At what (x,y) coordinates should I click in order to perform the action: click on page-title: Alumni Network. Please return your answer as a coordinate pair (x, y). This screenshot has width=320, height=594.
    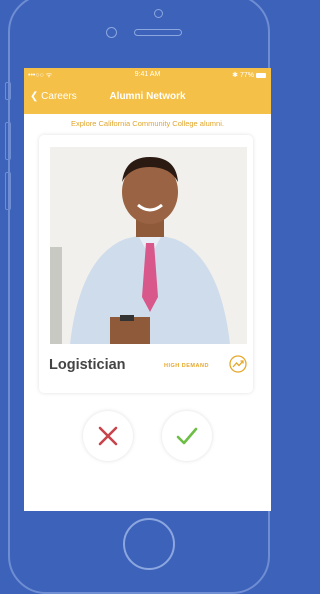
    Looking at the image, I should click on (147, 96).